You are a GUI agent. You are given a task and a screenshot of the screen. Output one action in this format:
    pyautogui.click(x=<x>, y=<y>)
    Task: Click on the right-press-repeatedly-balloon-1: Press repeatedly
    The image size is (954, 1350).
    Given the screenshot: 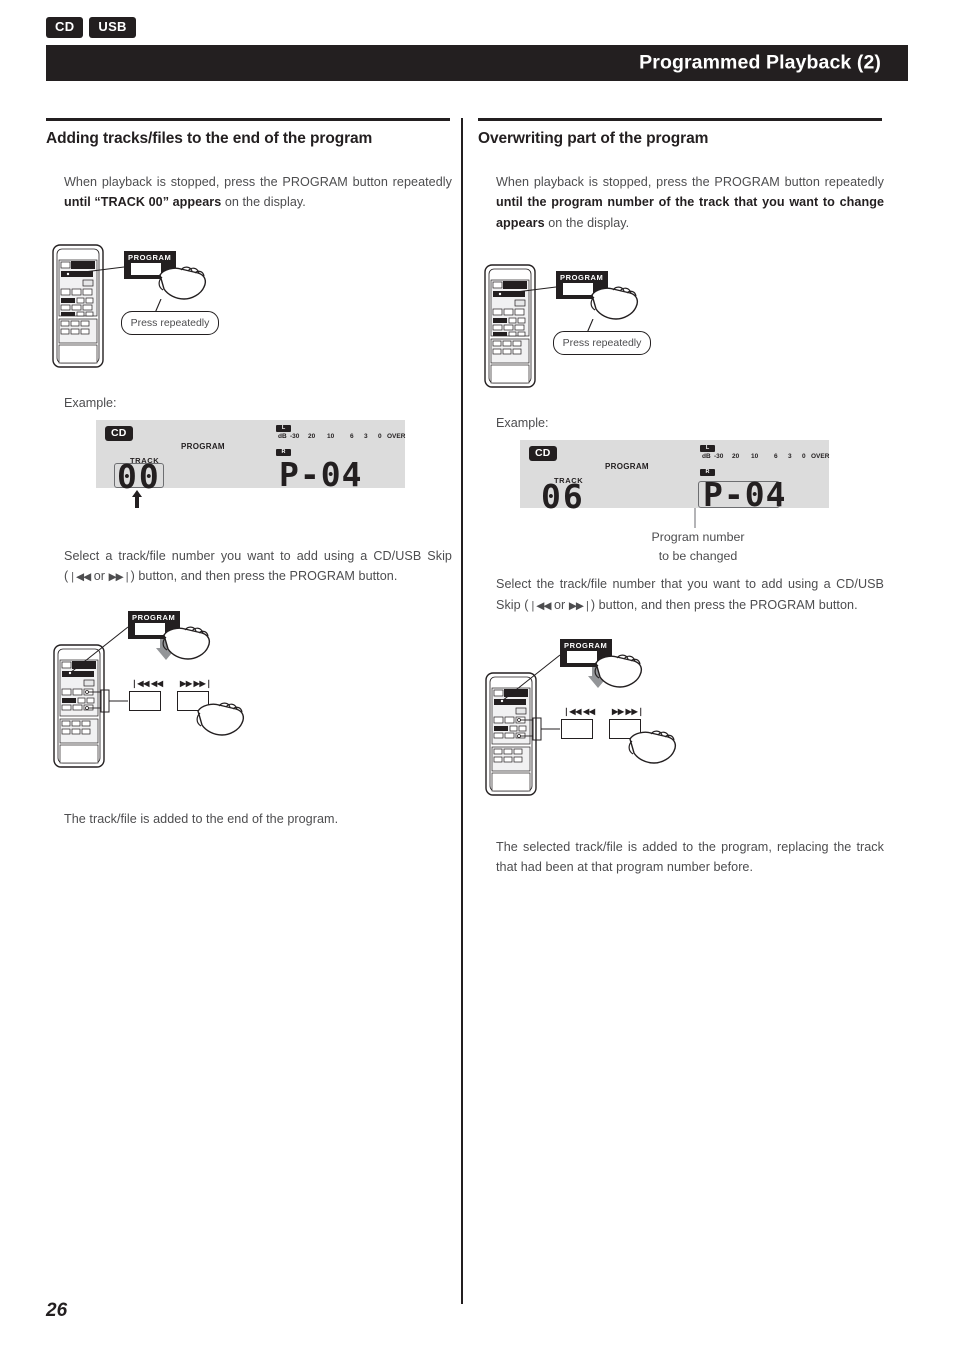 What is the action you would take?
    pyautogui.click(x=602, y=343)
    